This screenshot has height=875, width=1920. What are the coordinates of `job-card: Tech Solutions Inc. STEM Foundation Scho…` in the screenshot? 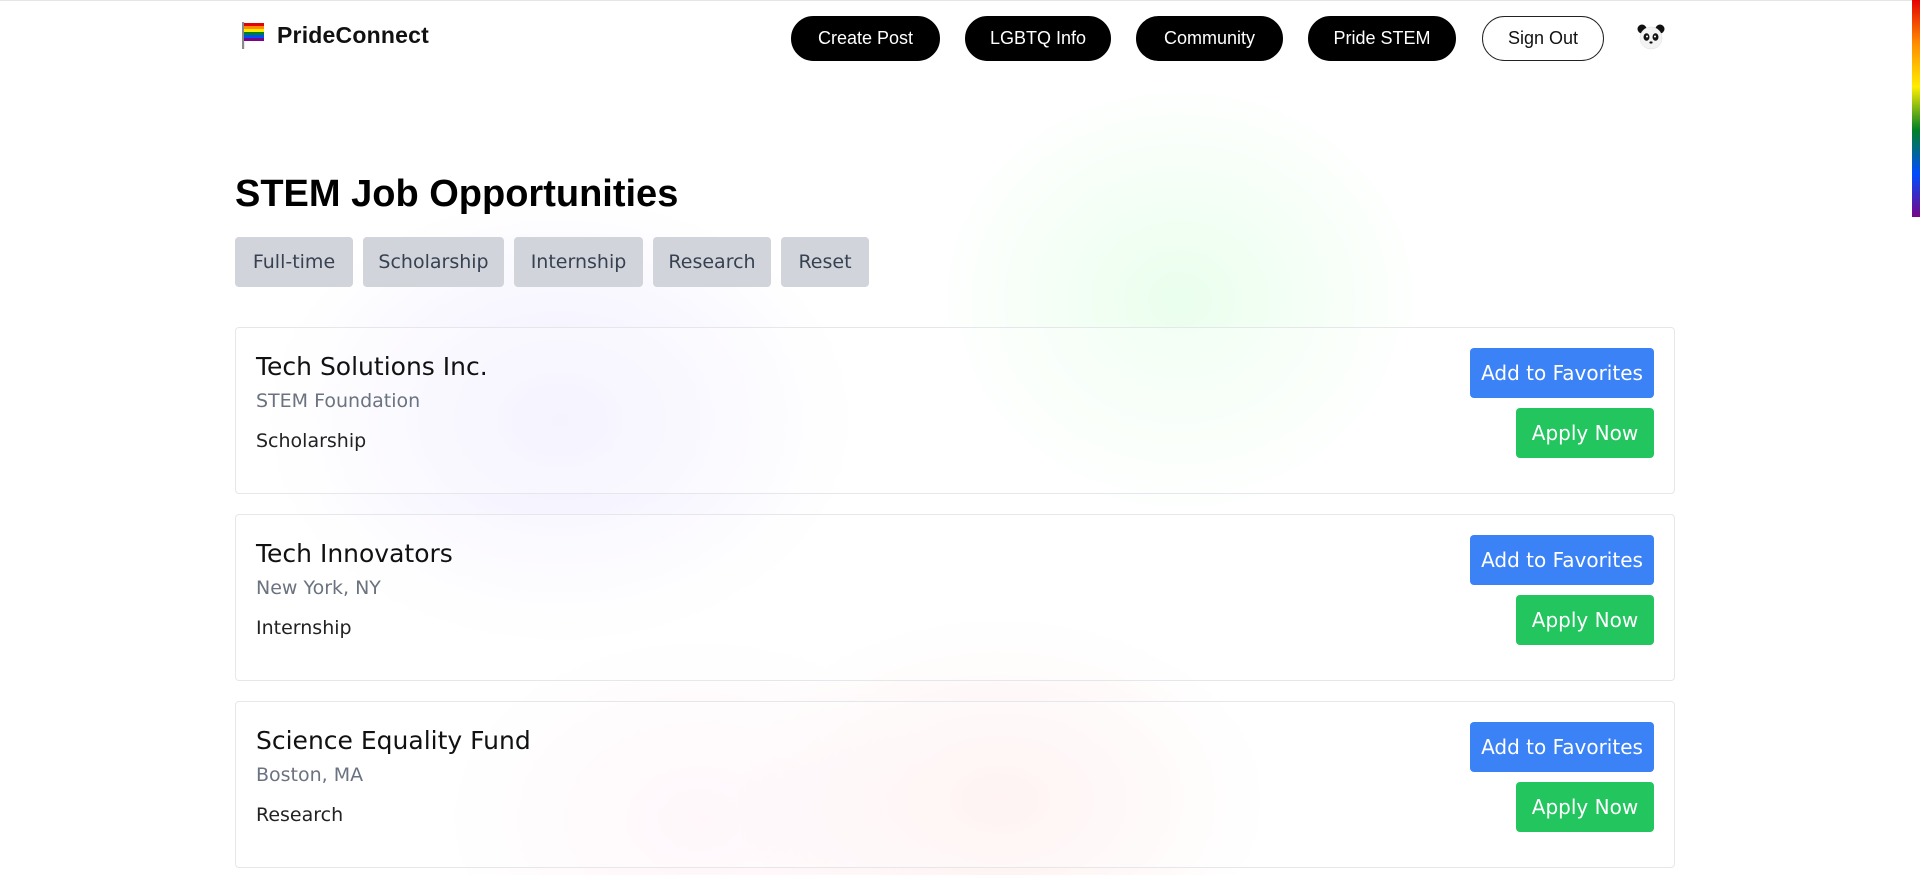 It's located at (955, 410).